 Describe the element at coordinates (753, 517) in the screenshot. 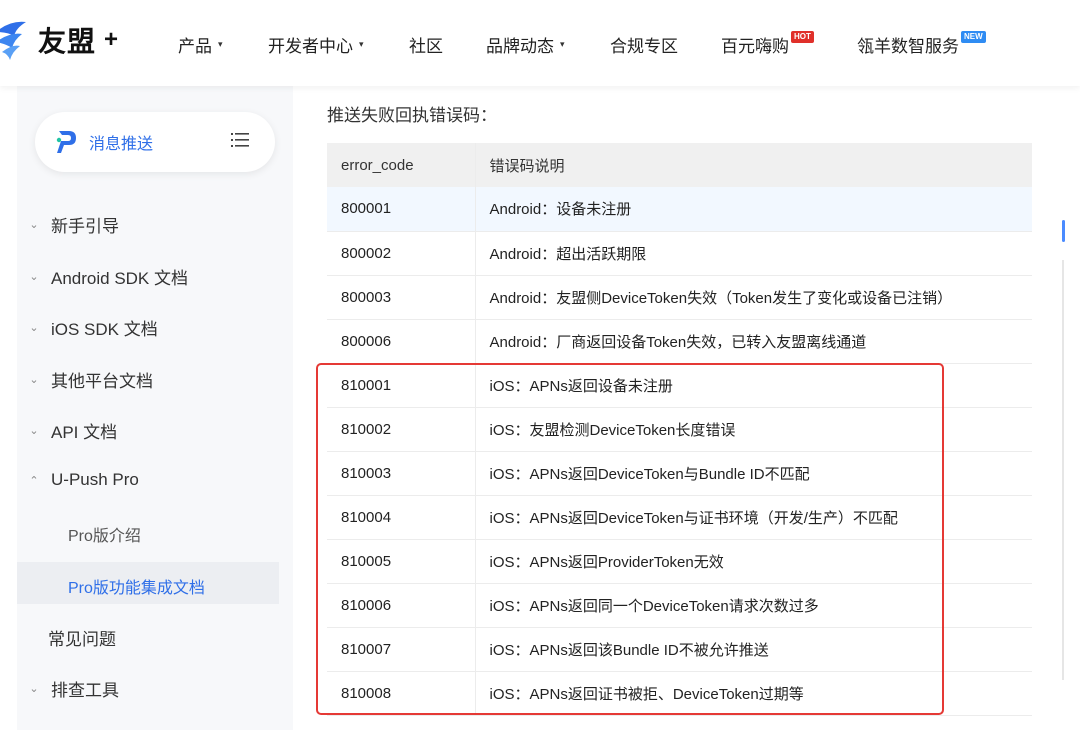

I see `error-description-cell: iOS：APNs返回DeviceToken与证书环境（开发/生产）不匹配` at that location.